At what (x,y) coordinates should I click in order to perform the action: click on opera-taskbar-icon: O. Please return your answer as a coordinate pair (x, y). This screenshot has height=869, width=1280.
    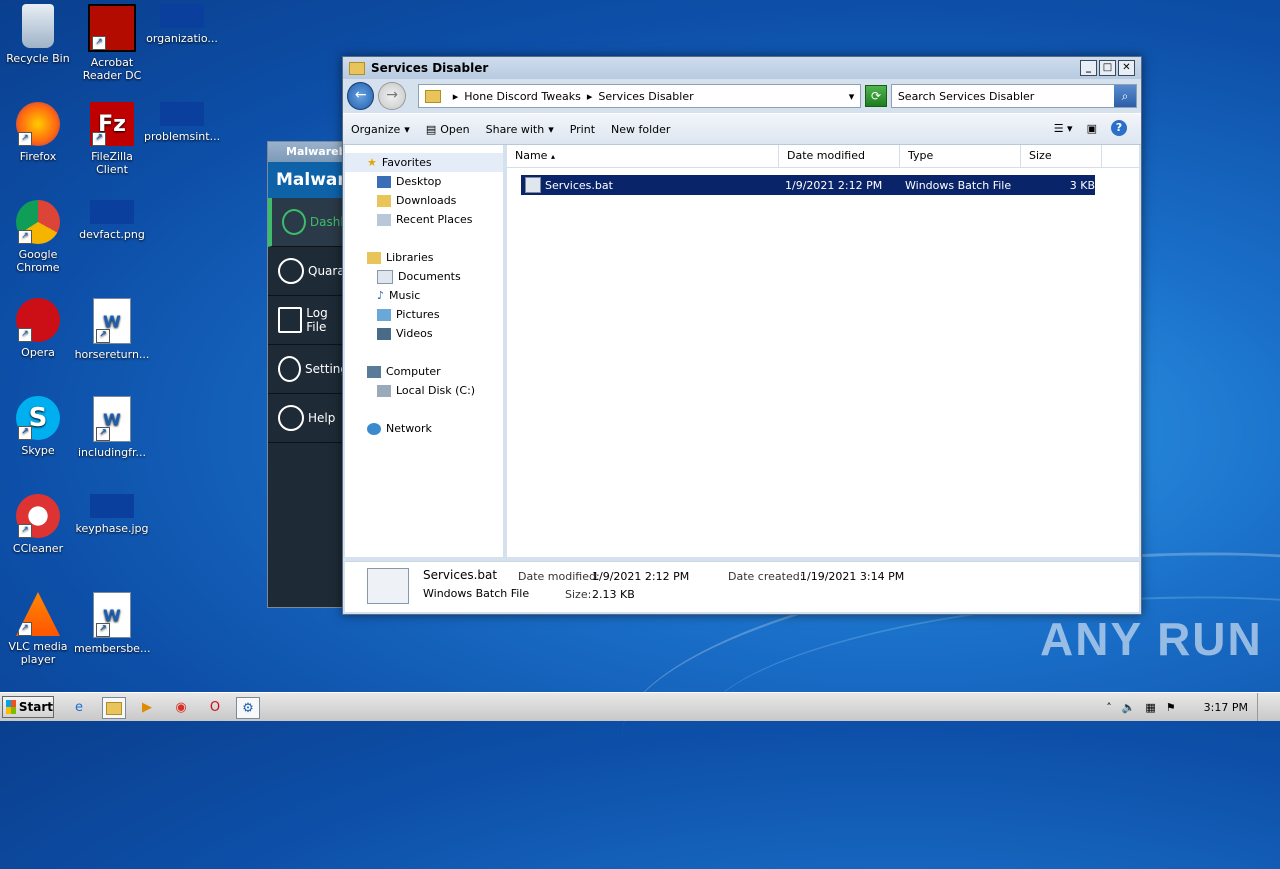
    Looking at the image, I should click on (215, 707).